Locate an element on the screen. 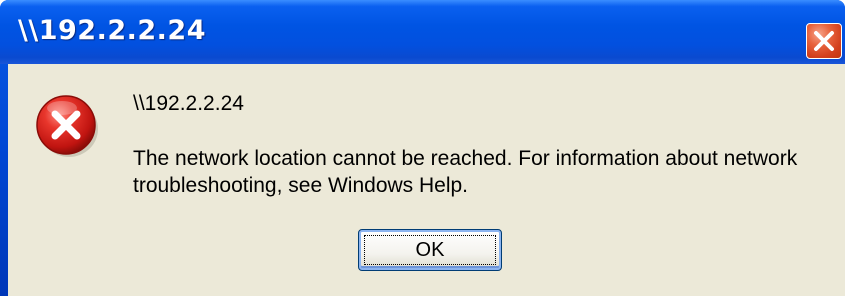  close-icon is located at coordinates (824, 41).